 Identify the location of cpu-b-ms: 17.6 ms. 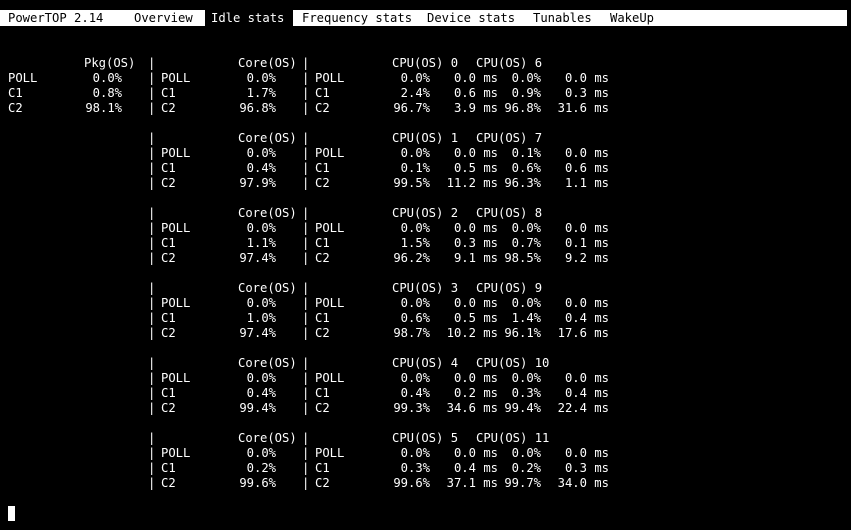
(583, 333).